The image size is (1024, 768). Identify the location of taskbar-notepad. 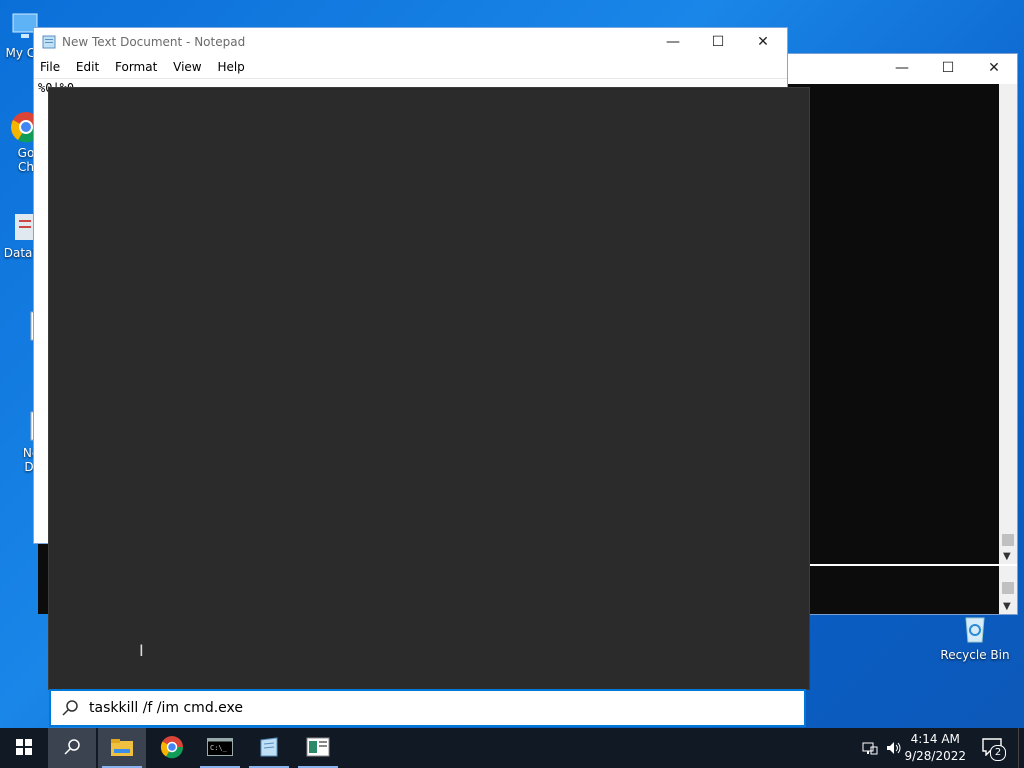
(269, 748).